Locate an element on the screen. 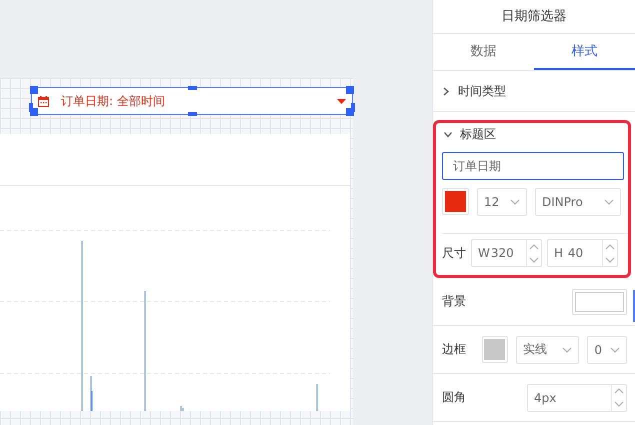 The width and height of the screenshot is (635, 425). border-width-select: 0 is located at coordinates (607, 350).